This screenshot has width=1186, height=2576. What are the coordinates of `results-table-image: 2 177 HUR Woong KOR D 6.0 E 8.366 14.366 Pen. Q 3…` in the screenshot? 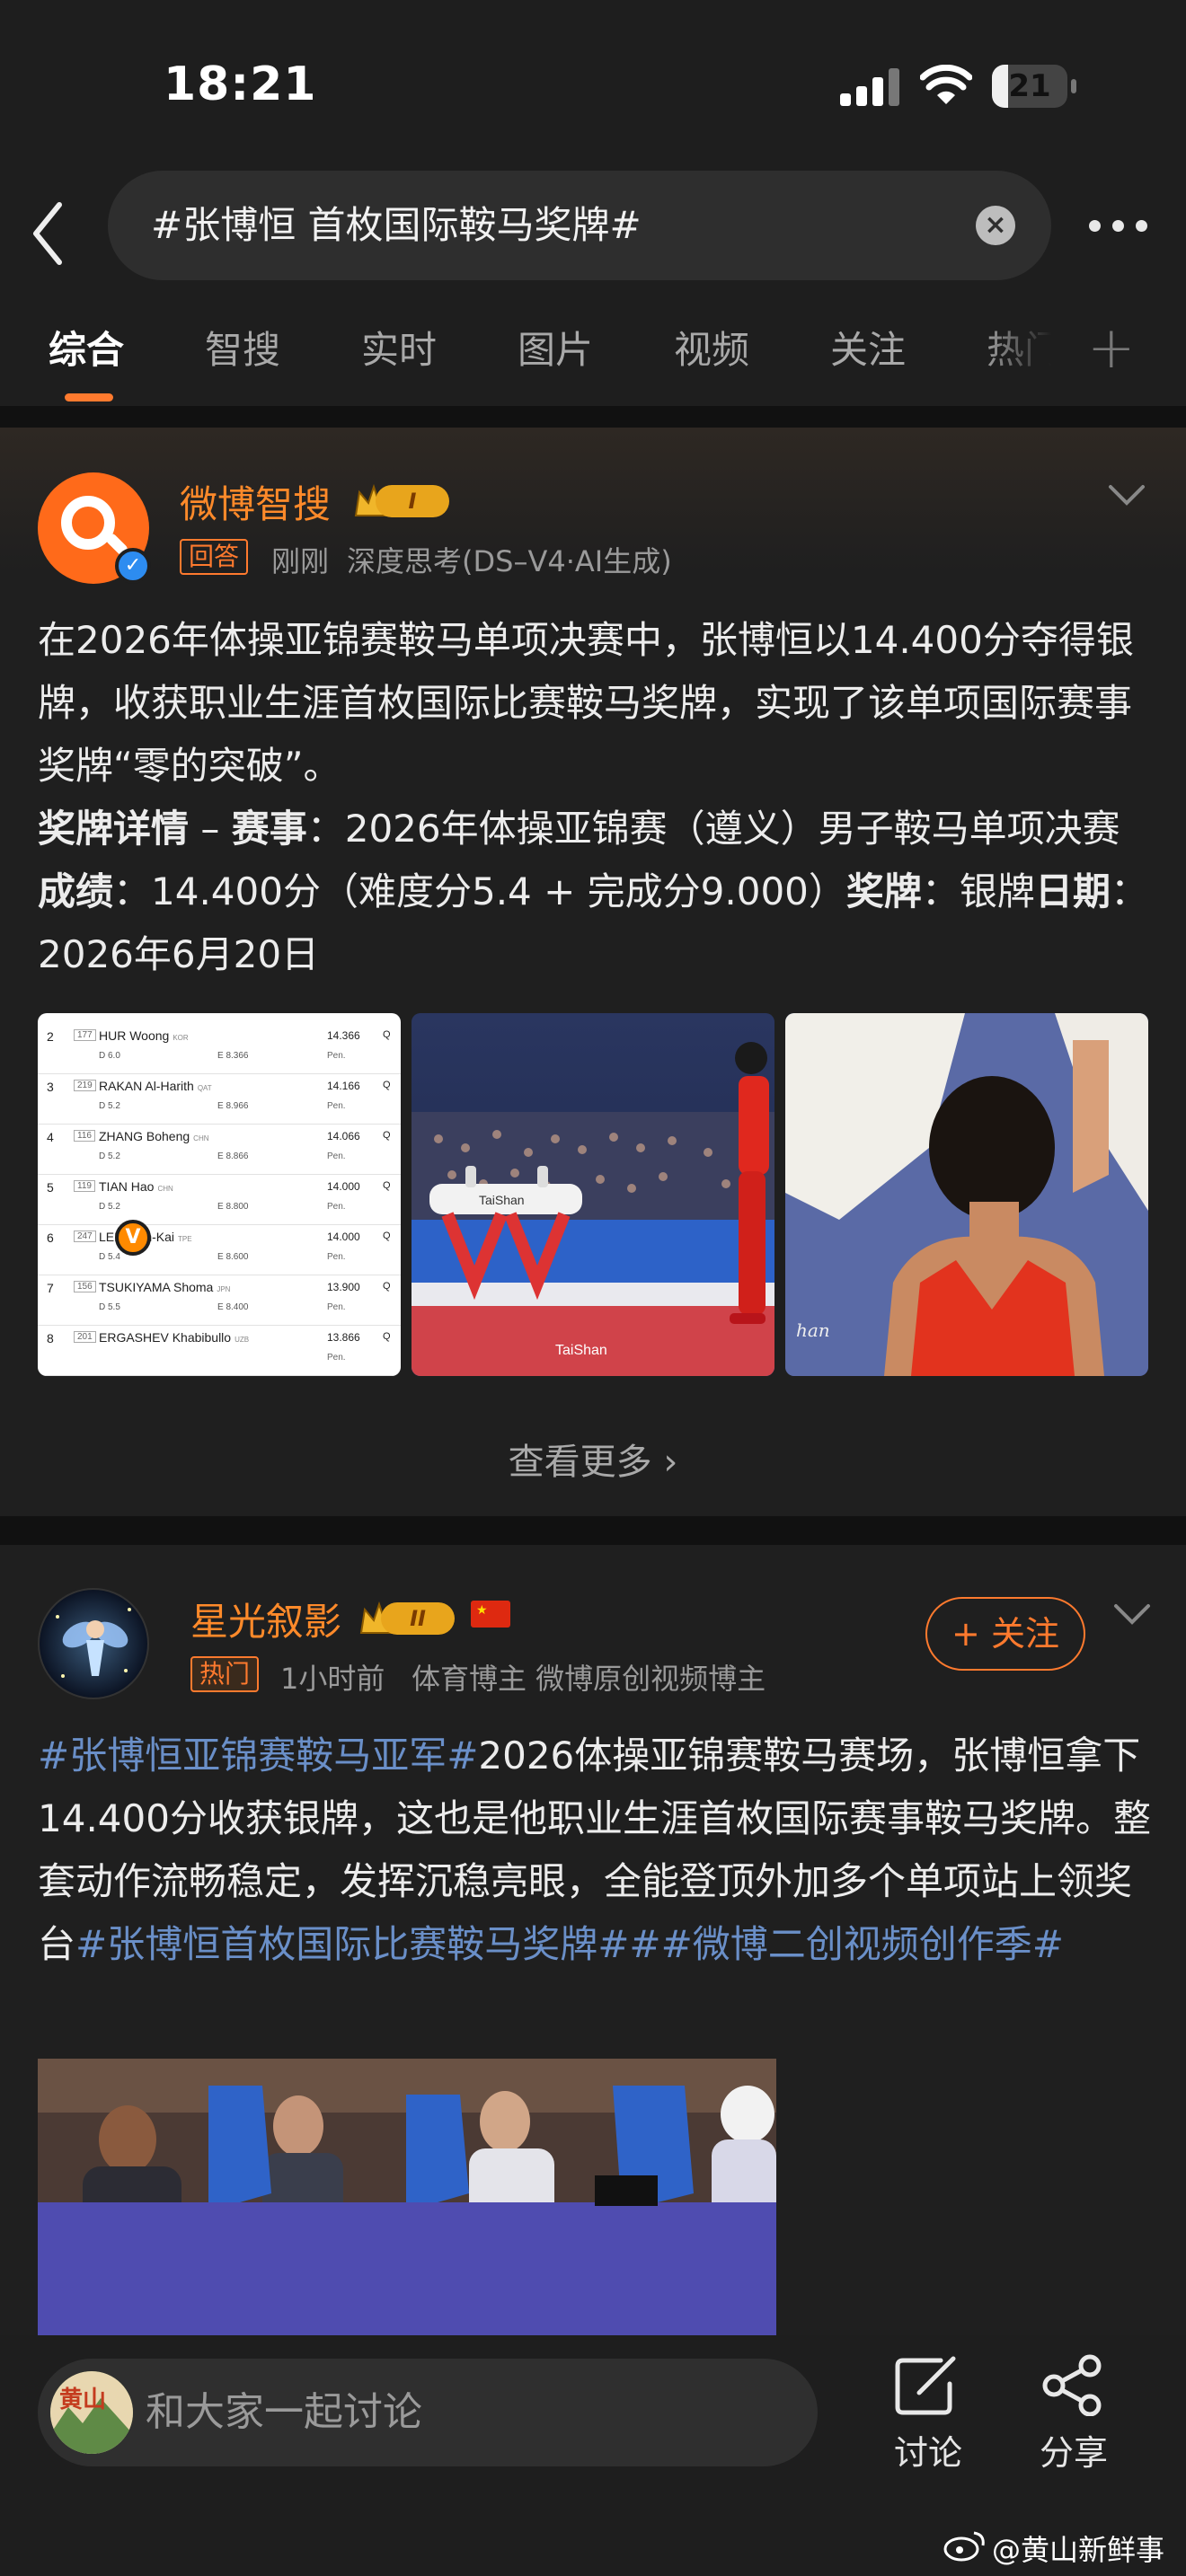 It's located at (219, 1194).